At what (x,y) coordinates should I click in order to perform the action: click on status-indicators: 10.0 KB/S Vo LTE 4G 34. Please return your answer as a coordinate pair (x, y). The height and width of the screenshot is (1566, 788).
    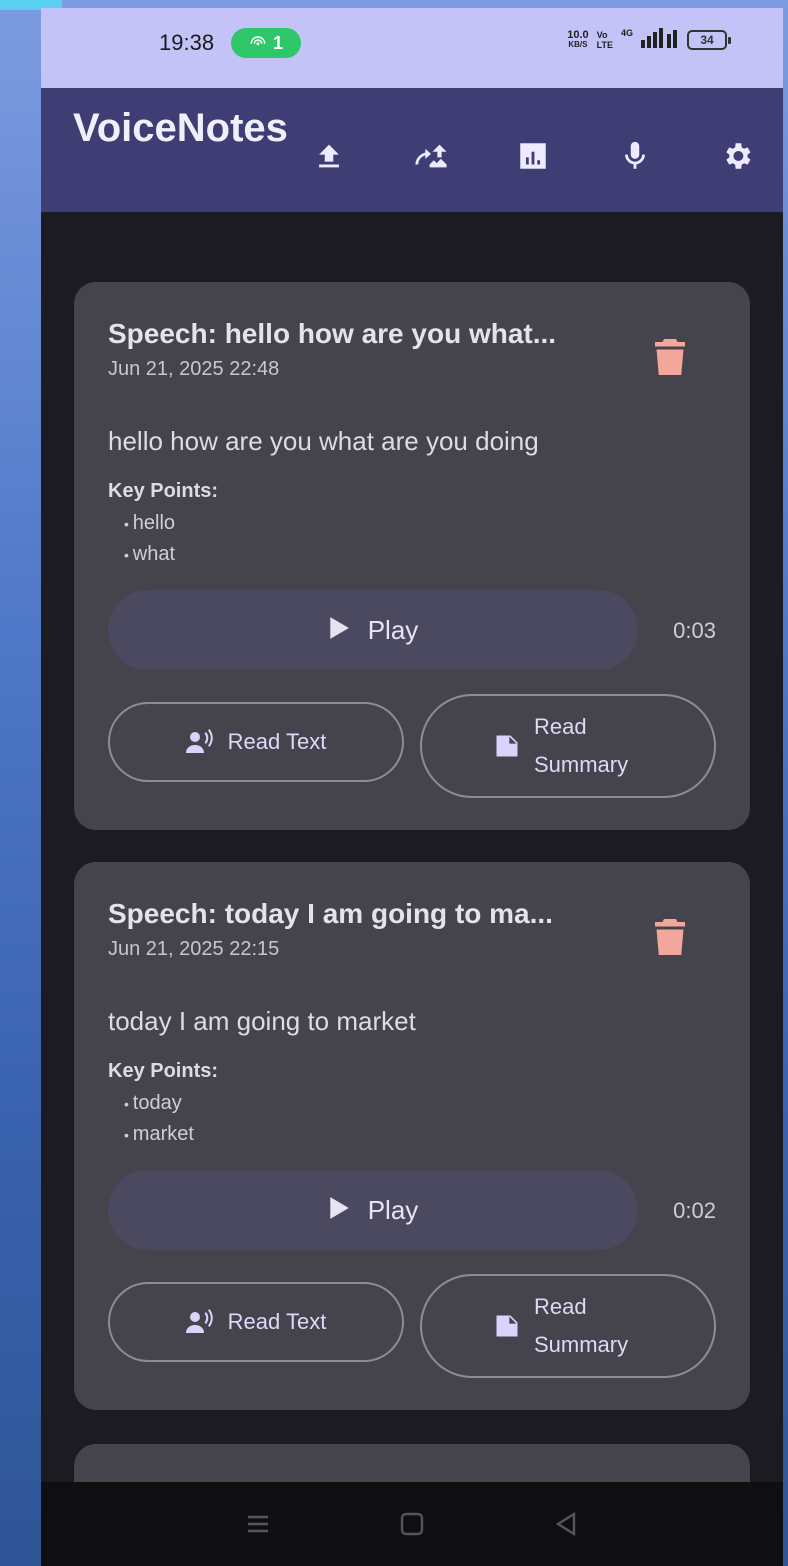
    Looking at the image, I should click on (649, 39).